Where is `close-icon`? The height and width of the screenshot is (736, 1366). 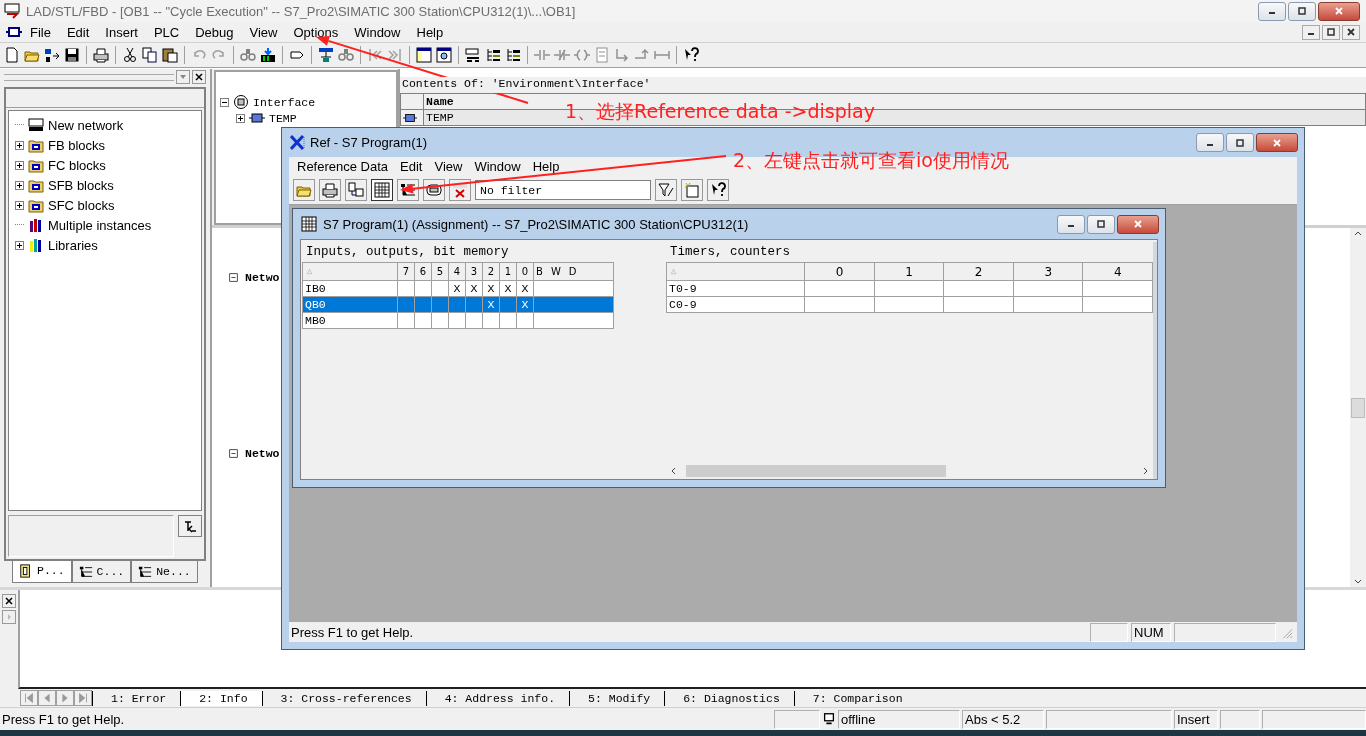
close-icon is located at coordinates (1351, 32).